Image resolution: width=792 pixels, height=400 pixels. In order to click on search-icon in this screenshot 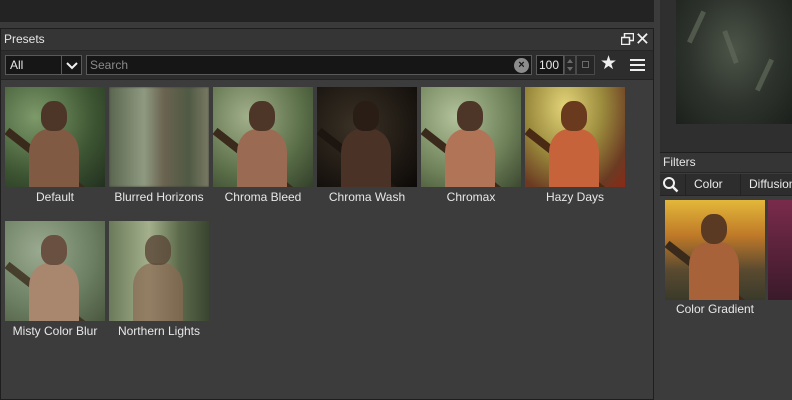, I will do `click(670, 184)`.